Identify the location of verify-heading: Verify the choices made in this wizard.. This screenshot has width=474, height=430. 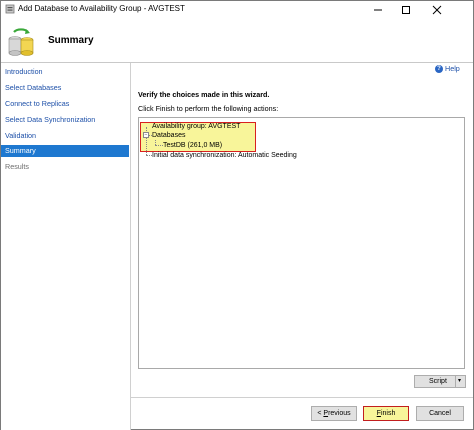
(204, 94).